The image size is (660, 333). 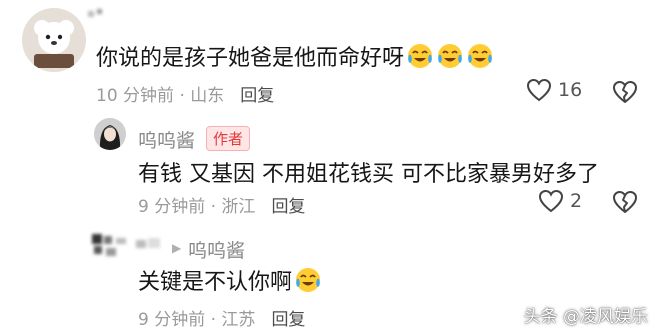 I want to click on replied-to-username: 呜呜酱, so click(x=216, y=249).